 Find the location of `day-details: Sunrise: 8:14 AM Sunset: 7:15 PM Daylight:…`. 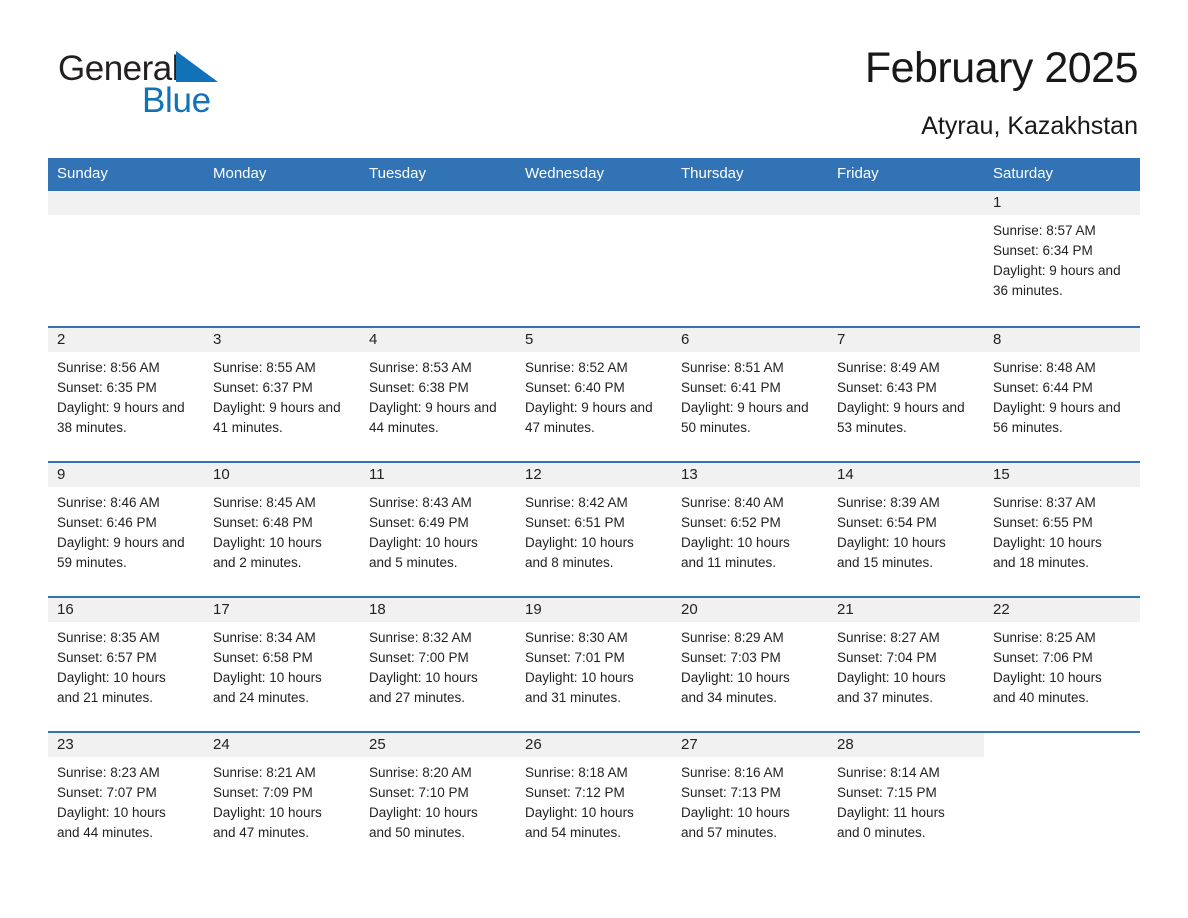

day-details: Sunrise: 8:14 AM Sunset: 7:15 PM Daylight:… is located at coordinates (906, 800).